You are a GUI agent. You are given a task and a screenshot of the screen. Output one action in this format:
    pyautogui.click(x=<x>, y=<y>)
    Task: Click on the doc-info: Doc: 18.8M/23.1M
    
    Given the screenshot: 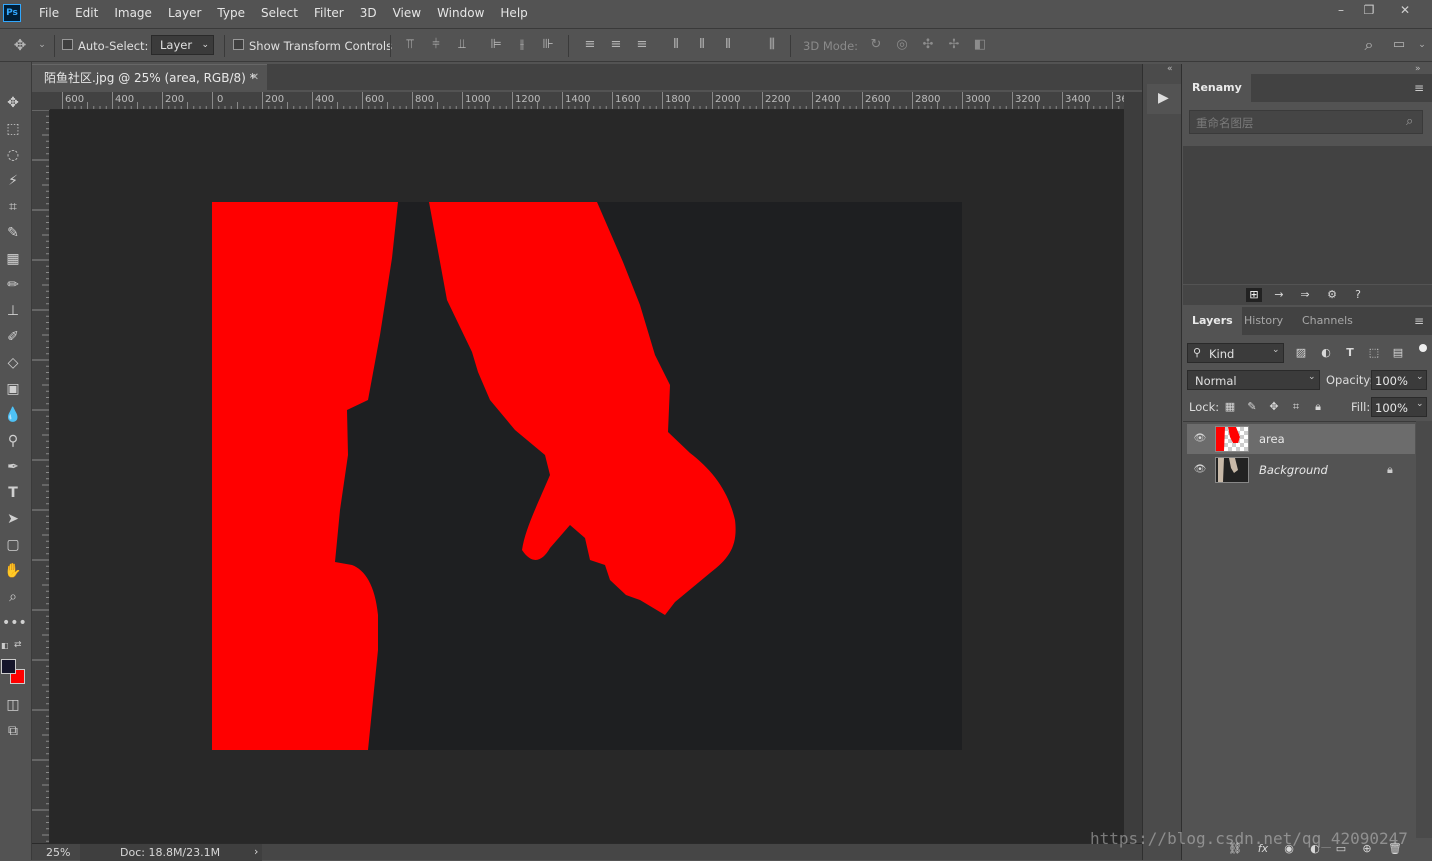 What is the action you would take?
    pyautogui.click(x=170, y=852)
    